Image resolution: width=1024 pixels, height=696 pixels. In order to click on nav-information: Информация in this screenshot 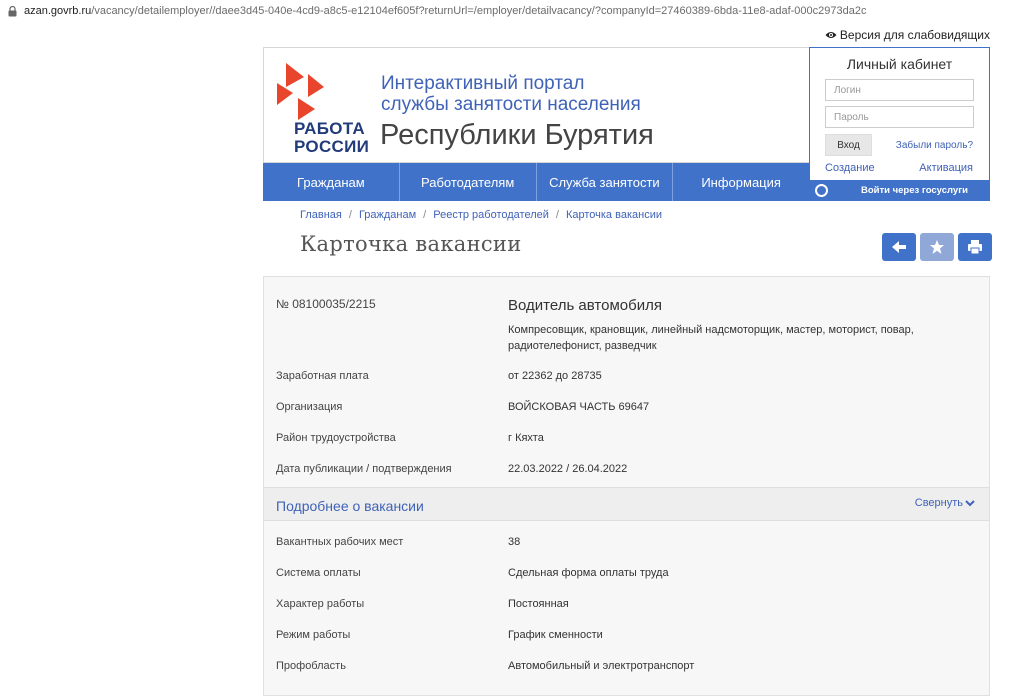, I will do `click(741, 182)`.